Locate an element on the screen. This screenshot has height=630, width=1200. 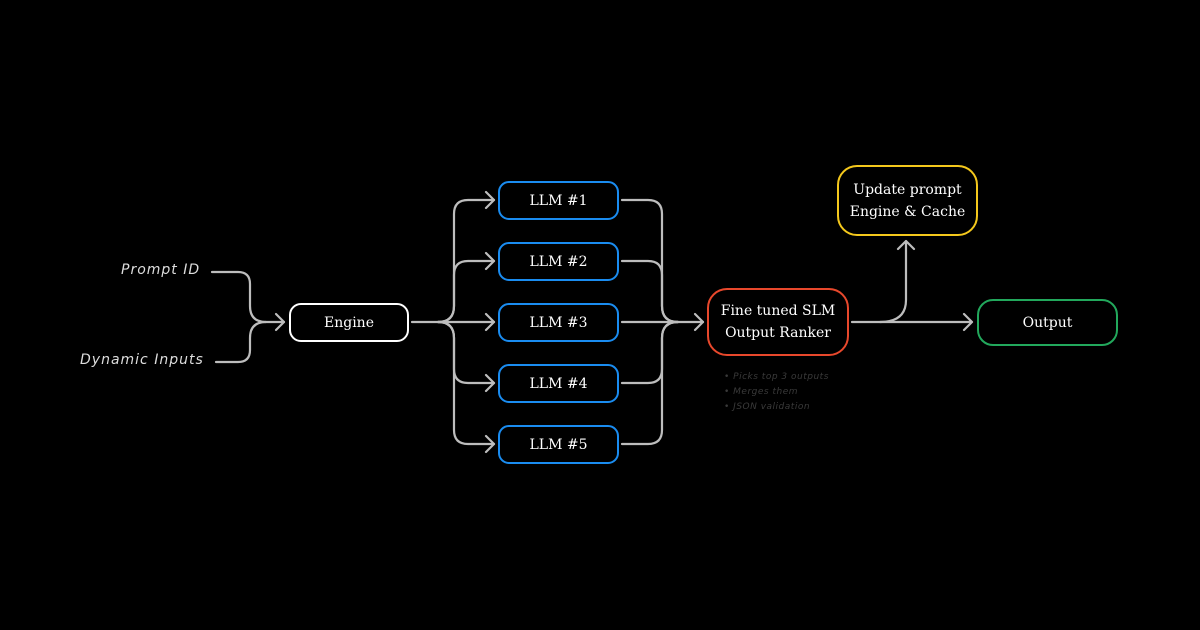
engine-node: Engine is located at coordinates (349, 322).